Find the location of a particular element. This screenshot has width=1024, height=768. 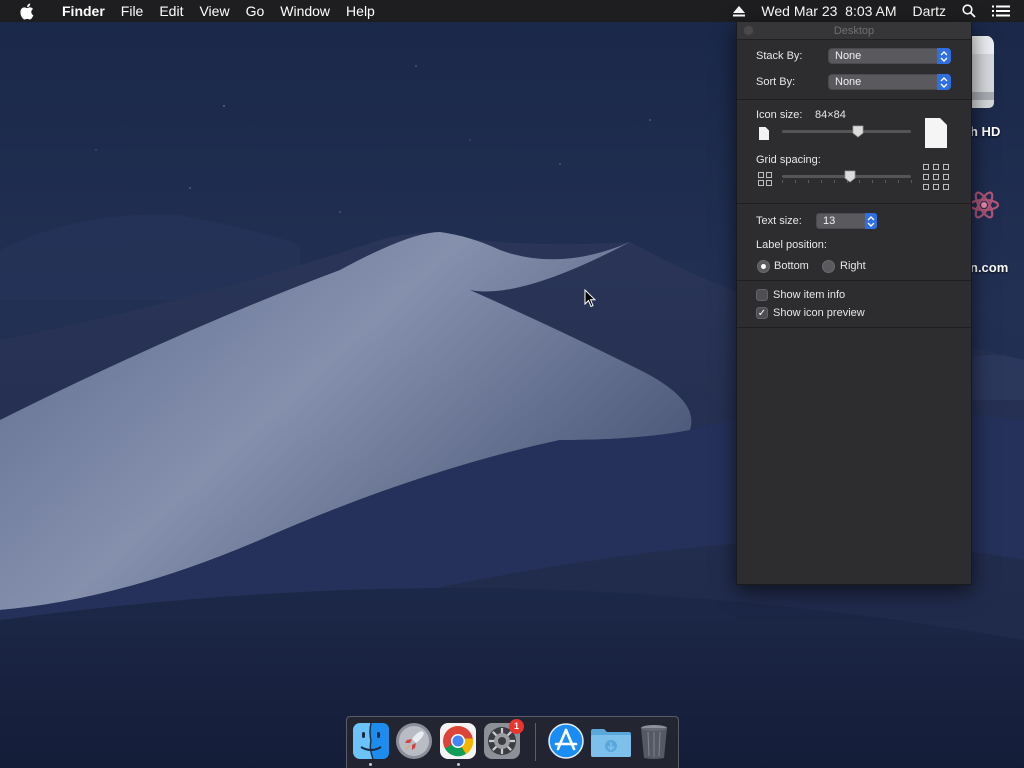

eject-icon is located at coordinates (739, 11).